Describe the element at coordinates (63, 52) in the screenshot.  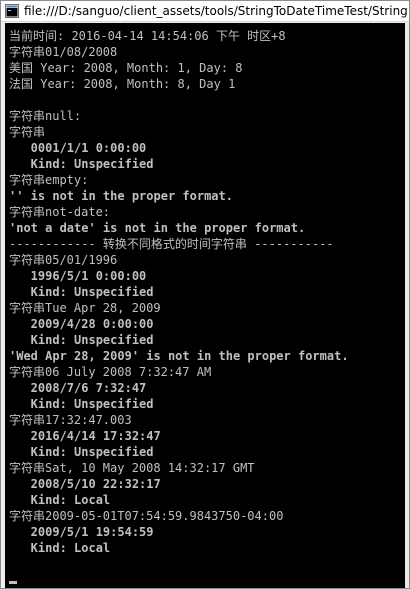
I see `console-line: 字符串01/08/2008` at that location.